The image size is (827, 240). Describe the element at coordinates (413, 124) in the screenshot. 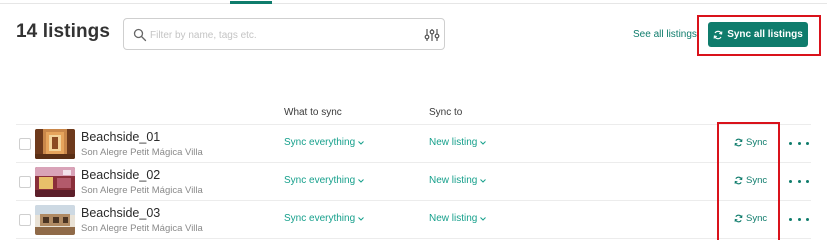

I see `row-divider` at that location.